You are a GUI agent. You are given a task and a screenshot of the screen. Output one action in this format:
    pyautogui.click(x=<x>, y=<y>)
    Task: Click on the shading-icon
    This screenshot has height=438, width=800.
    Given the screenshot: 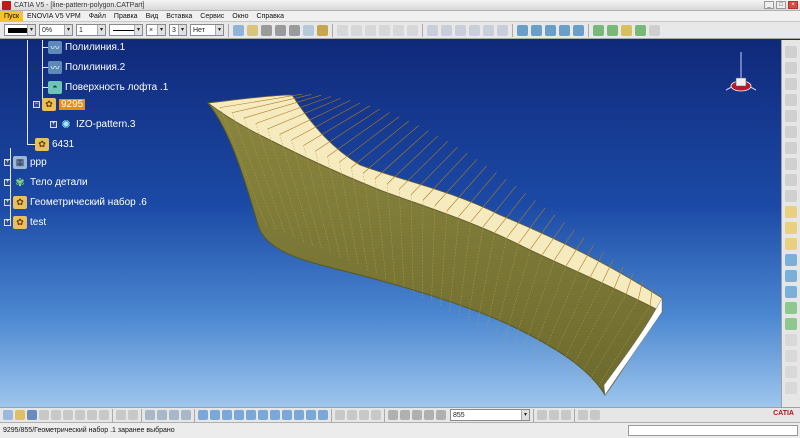 What is the action you would take?
    pyautogui.click(x=299, y=415)
    